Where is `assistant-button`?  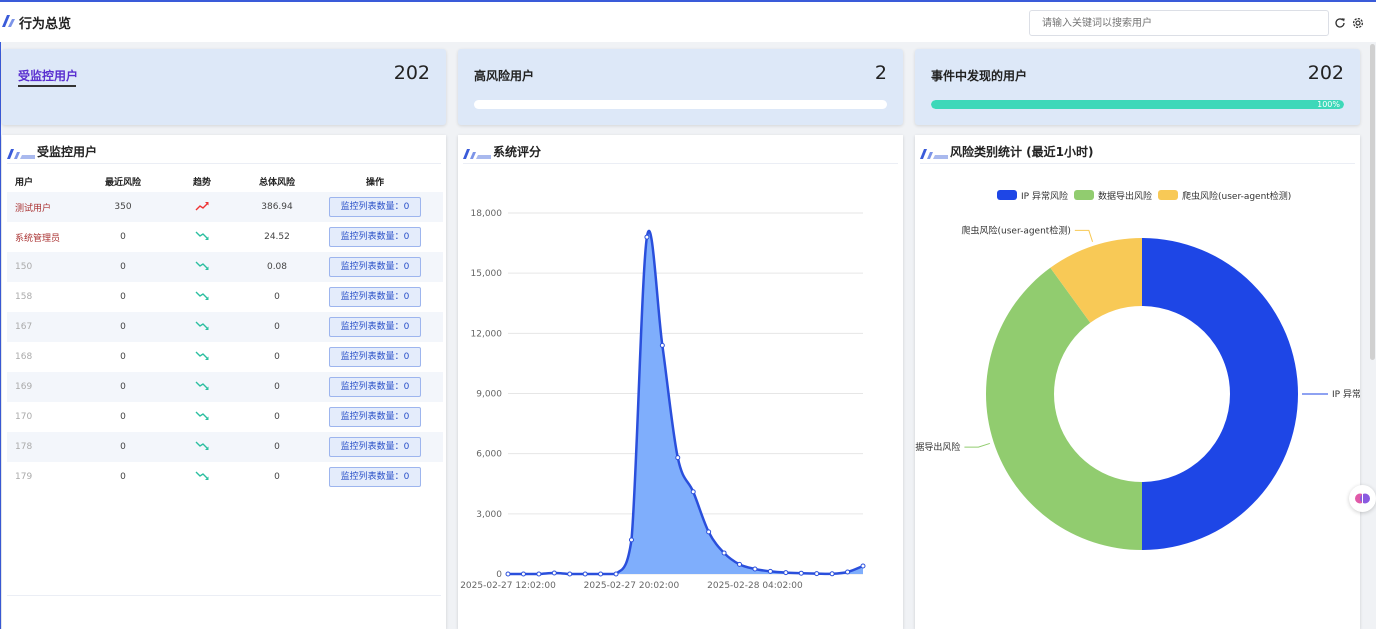
assistant-button is located at coordinates (1362, 498).